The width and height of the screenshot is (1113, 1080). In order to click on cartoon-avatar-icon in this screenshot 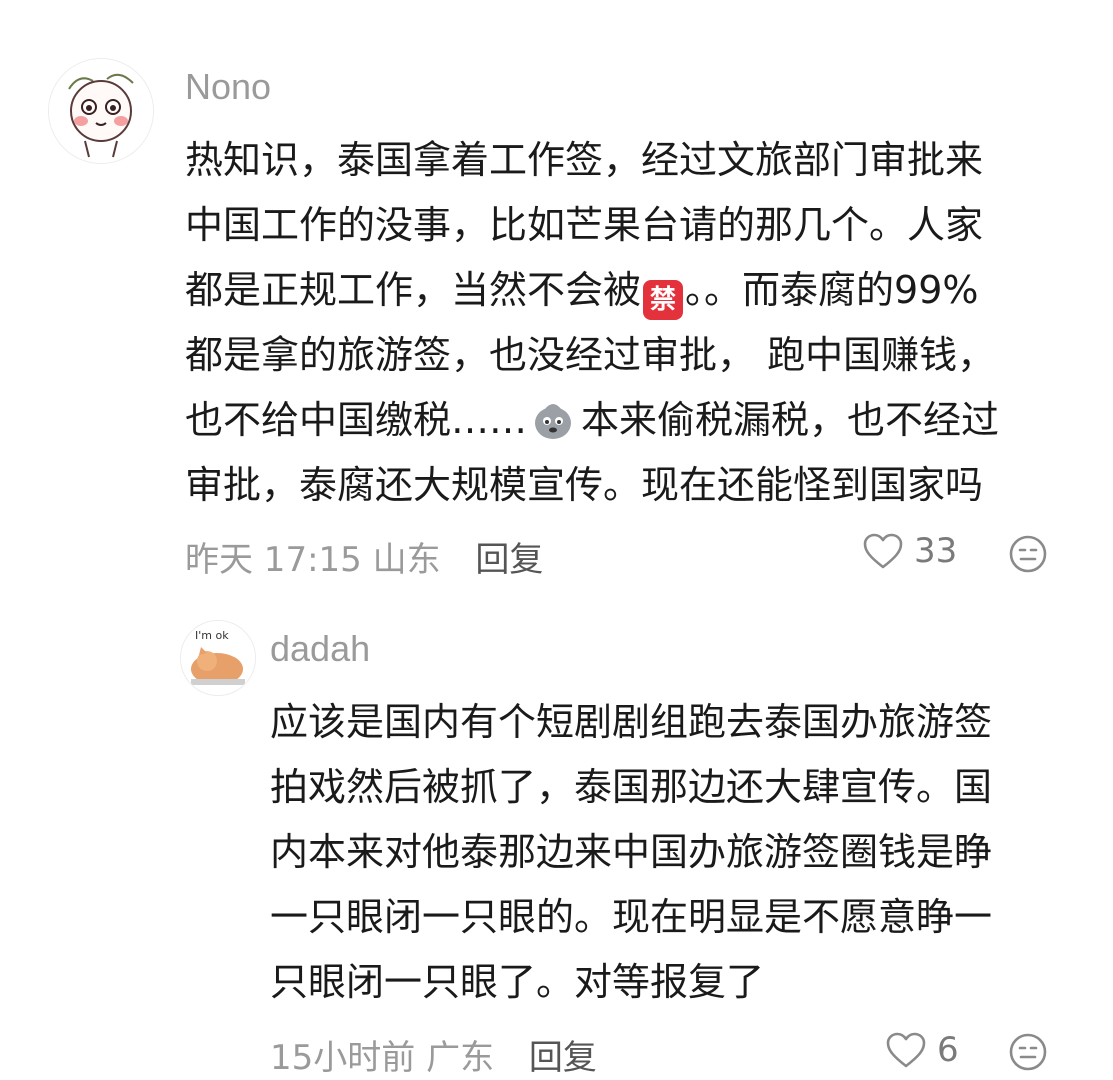, I will do `click(101, 111)`.